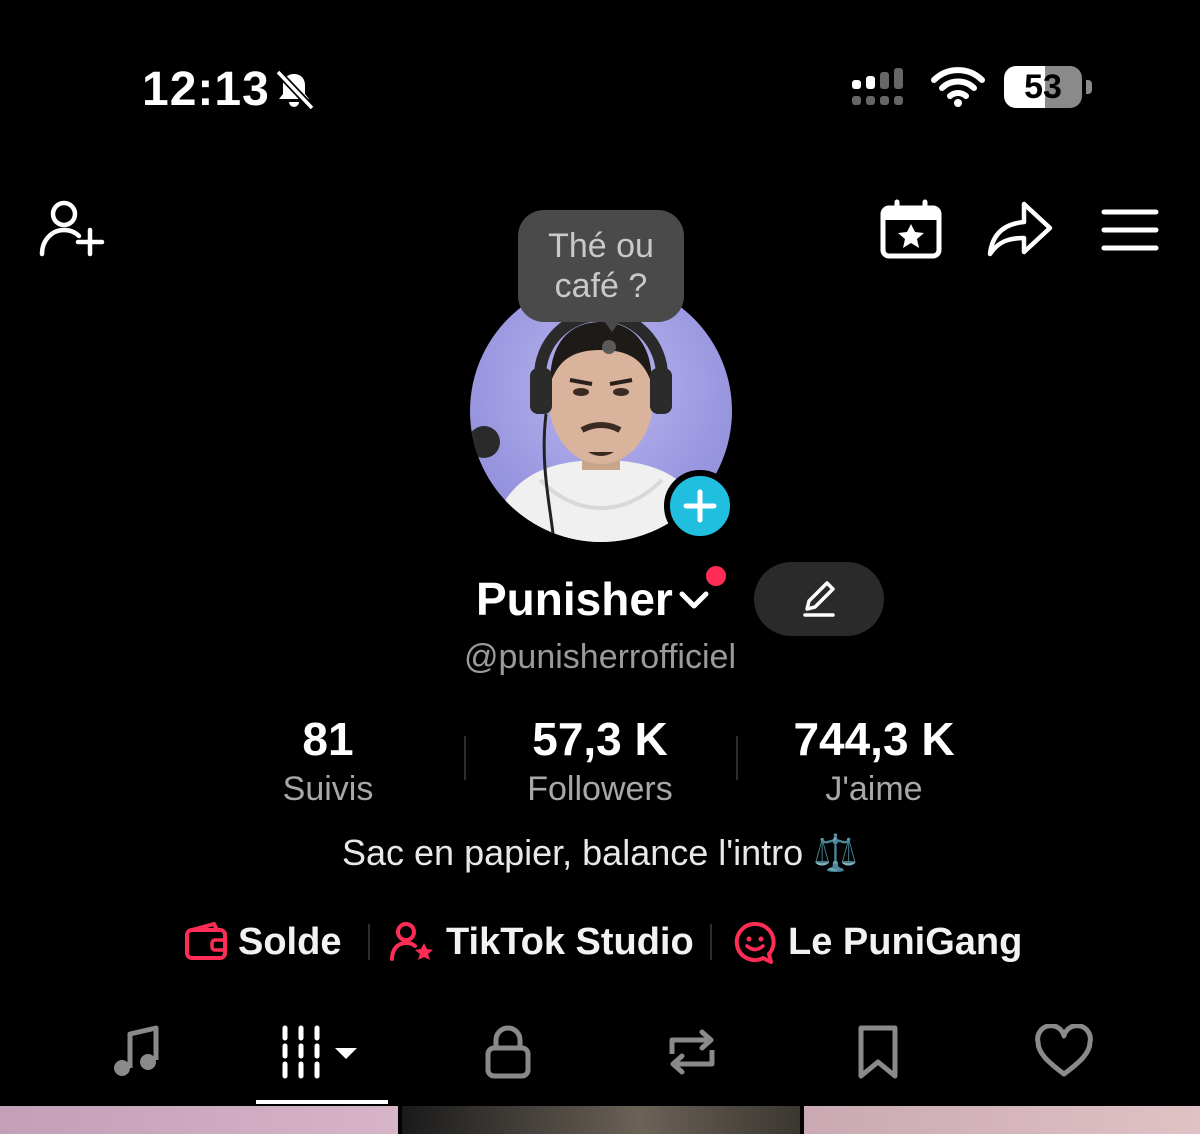  I want to click on edit-profile-button, so click(819, 599).